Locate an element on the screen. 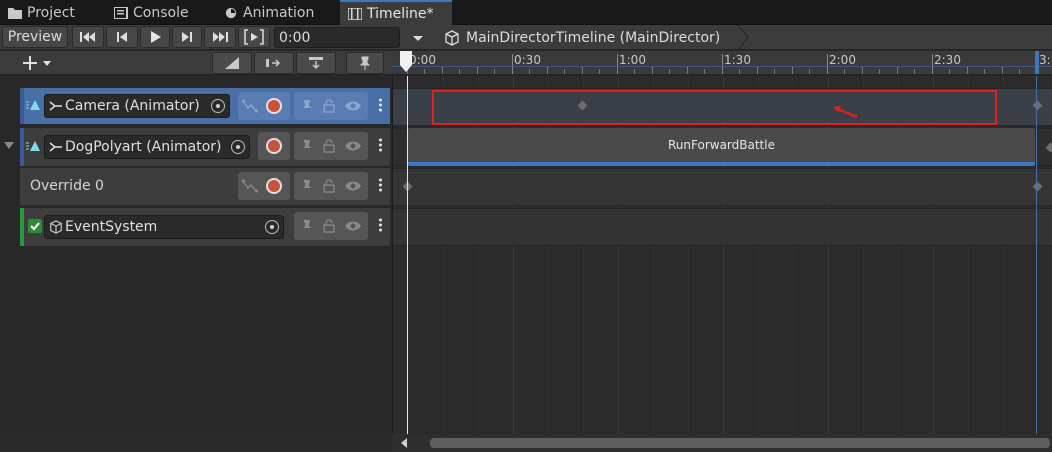  play-icon is located at coordinates (156, 37).